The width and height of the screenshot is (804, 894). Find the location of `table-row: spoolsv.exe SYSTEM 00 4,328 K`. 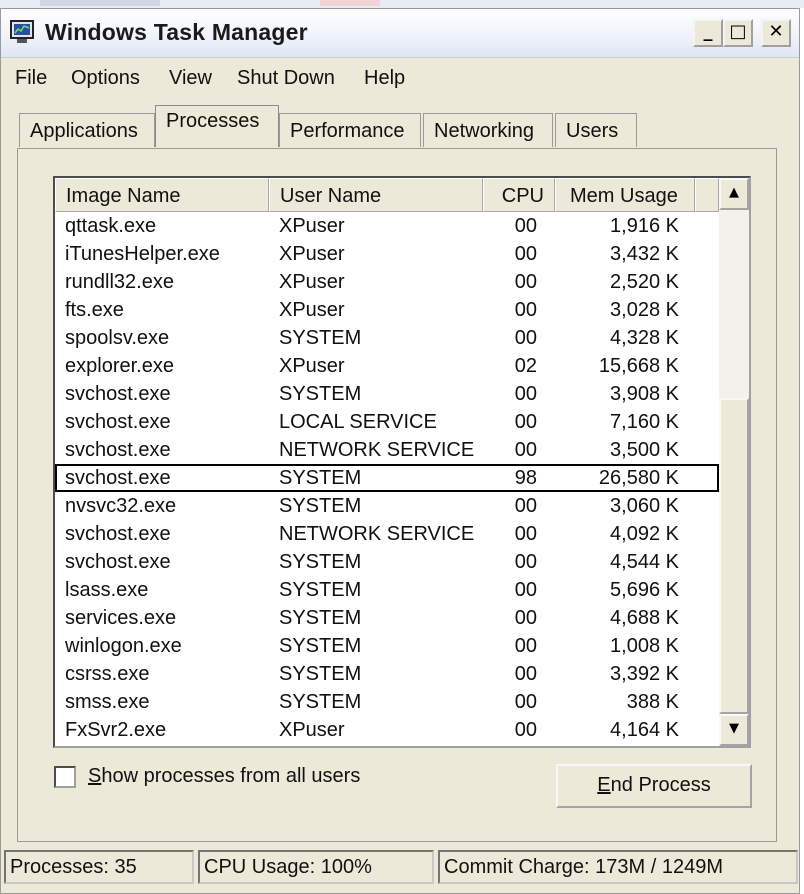

table-row: spoolsv.exe SYSTEM 00 4,328 K is located at coordinates (387, 338).